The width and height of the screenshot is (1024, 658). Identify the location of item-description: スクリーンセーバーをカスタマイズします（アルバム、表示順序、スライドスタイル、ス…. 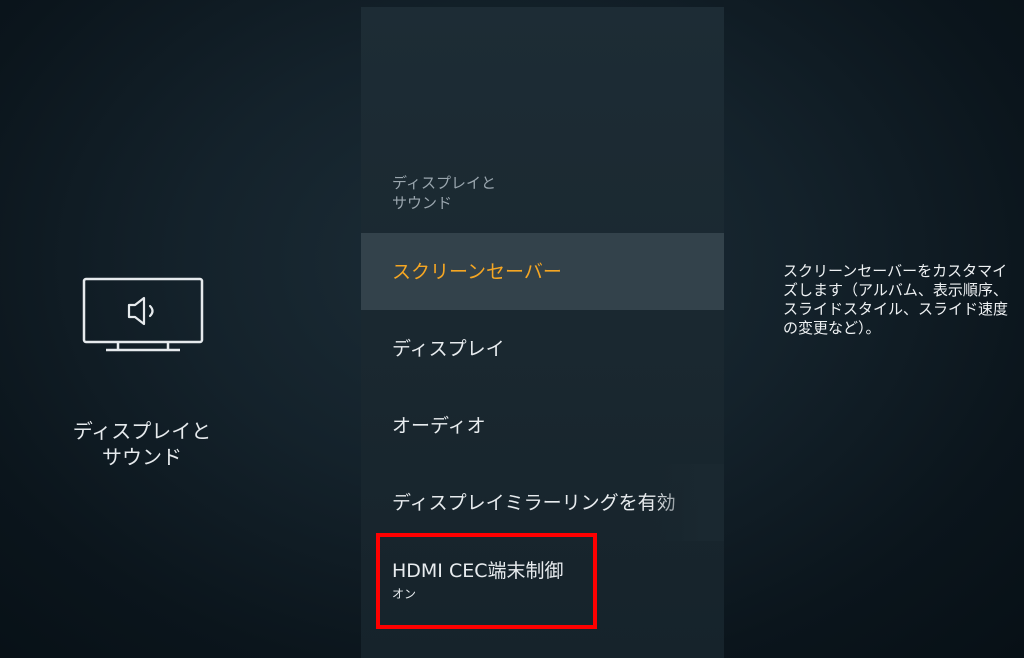
(896, 299).